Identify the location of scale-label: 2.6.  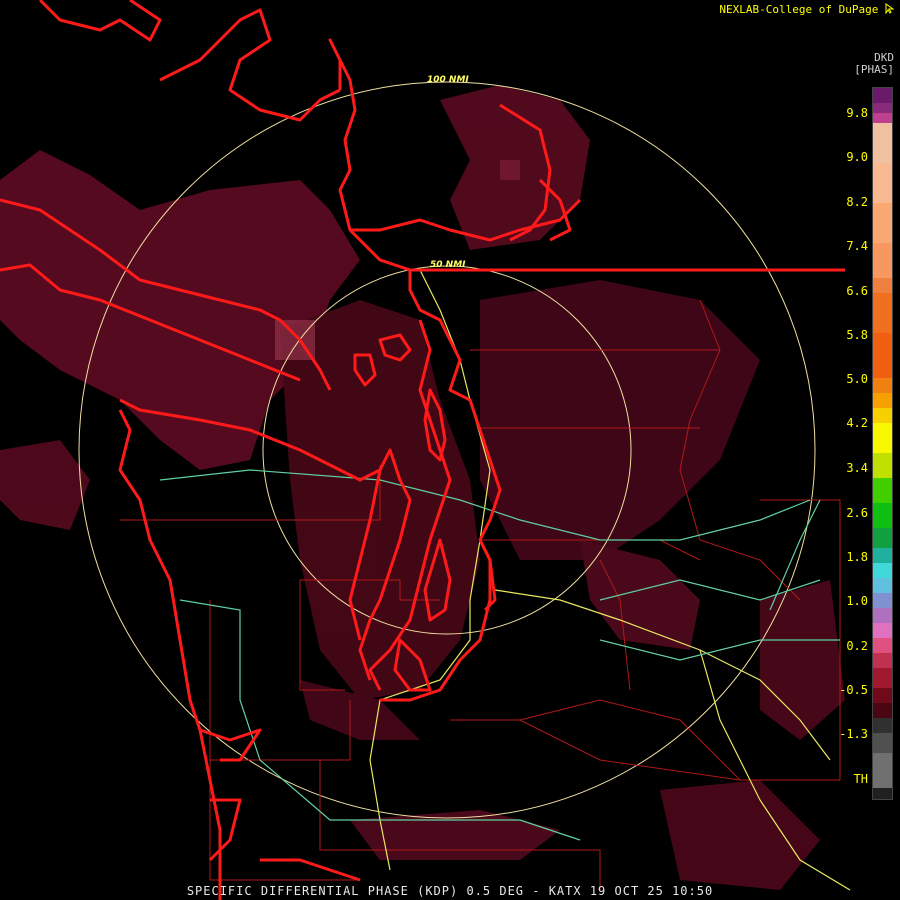
(857, 513).